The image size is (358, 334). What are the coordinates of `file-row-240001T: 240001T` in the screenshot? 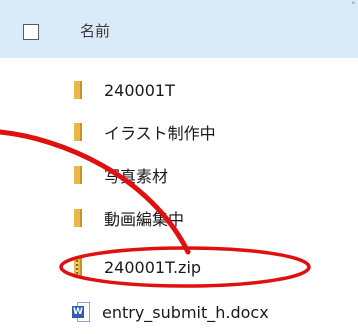 It's located at (124, 90).